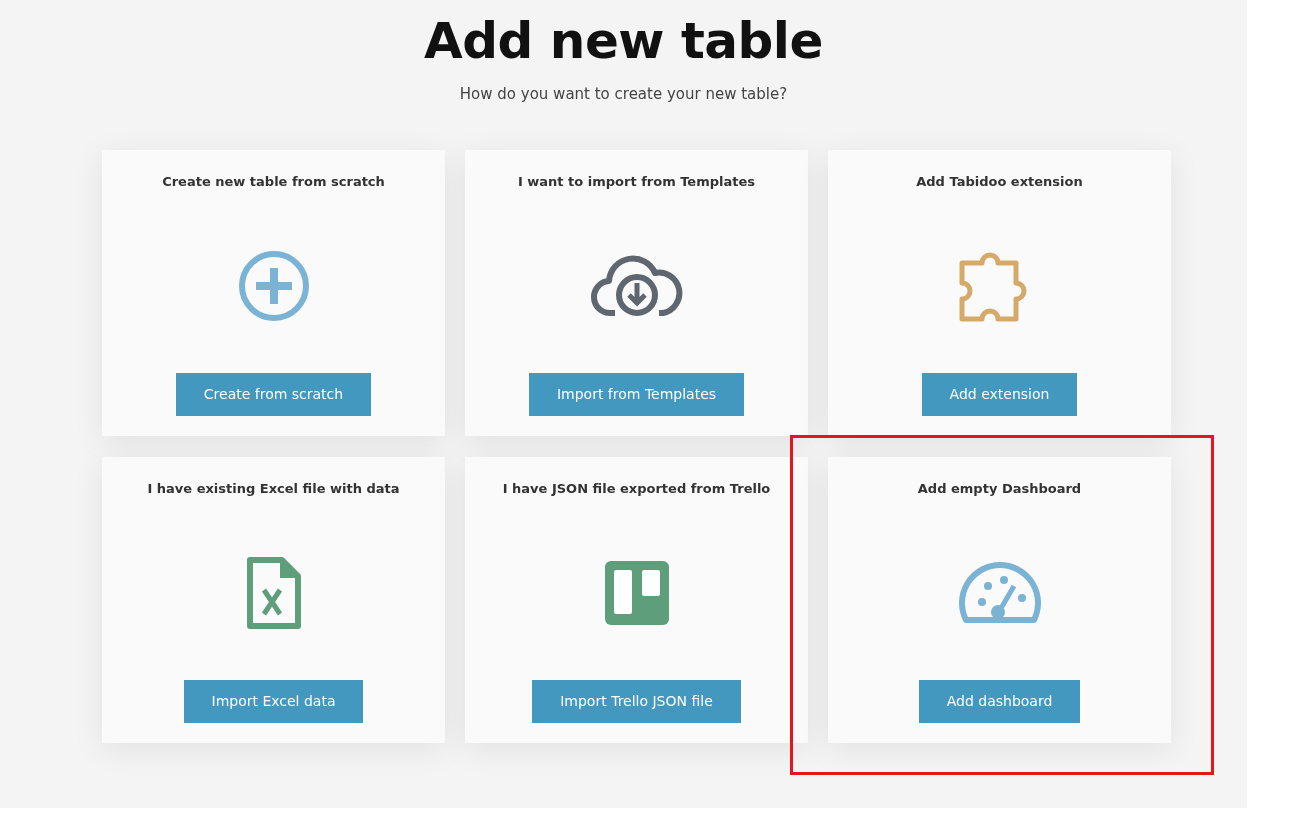 Image resolution: width=1292 pixels, height=835 pixels. Describe the element at coordinates (273, 701) in the screenshot. I see `action-button: Import Excel data` at that location.